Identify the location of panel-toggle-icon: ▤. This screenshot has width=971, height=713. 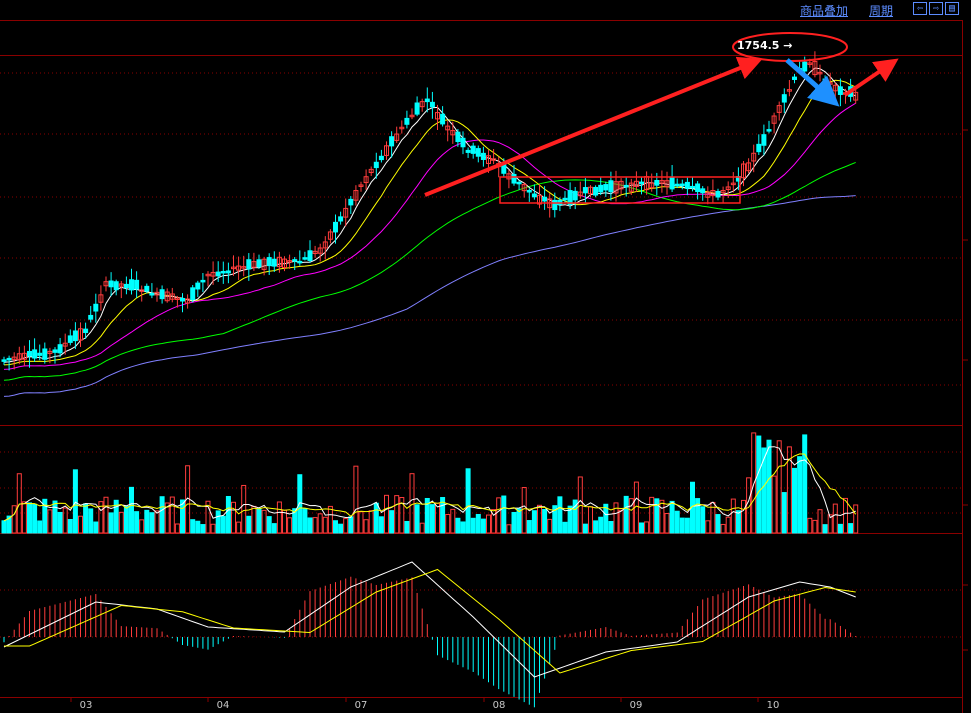
(952, 8).